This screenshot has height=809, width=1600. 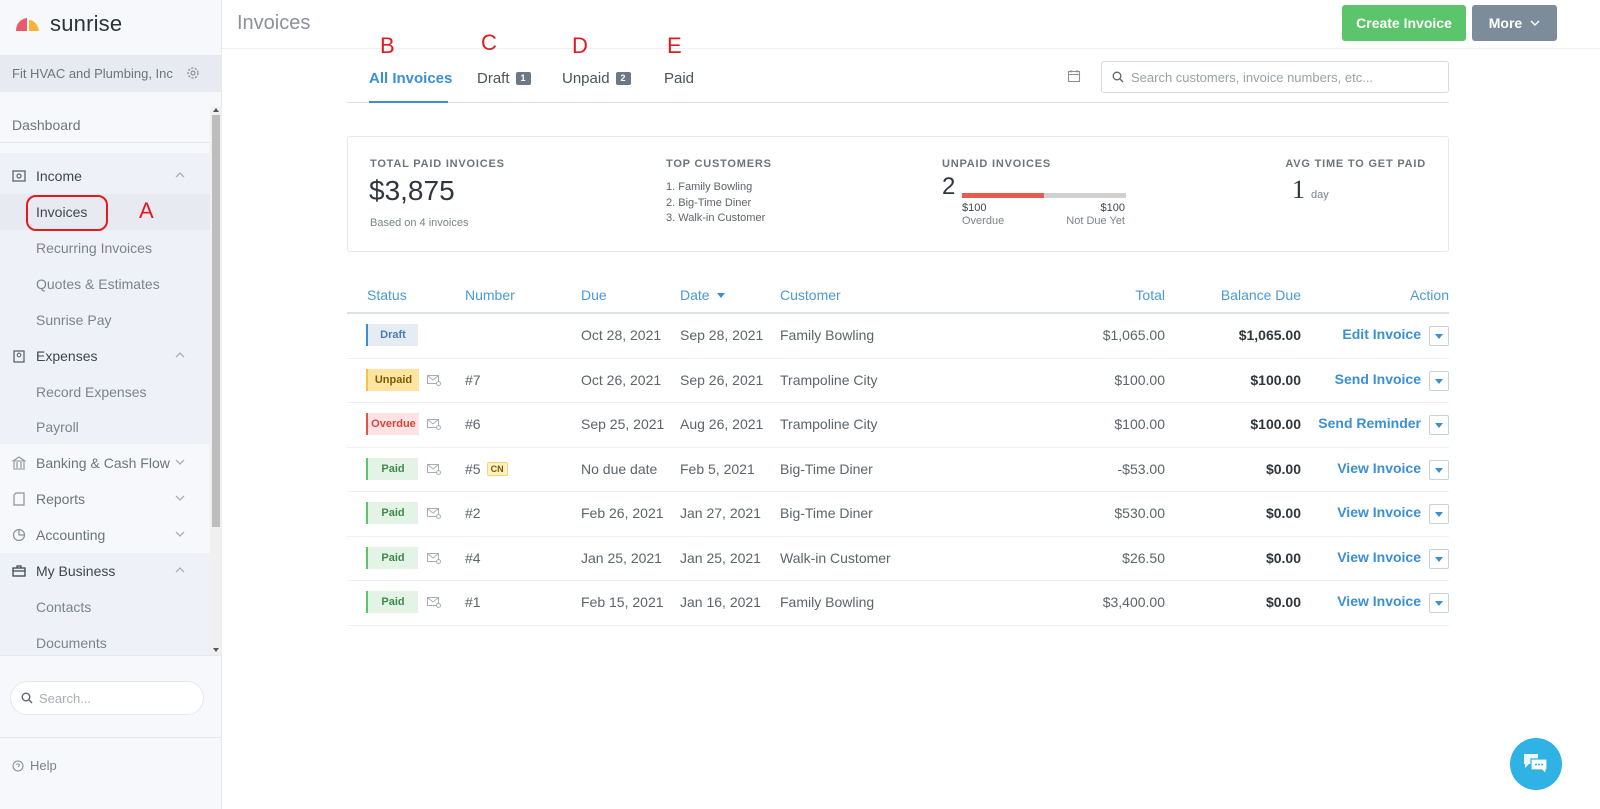 I want to click on invoice-number: #6, so click(x=473, y=424).